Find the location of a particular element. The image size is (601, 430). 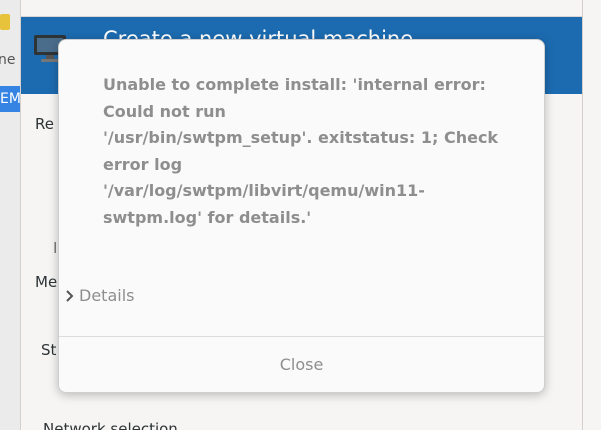

details-expander: Details is located at coordinates (99, 295).